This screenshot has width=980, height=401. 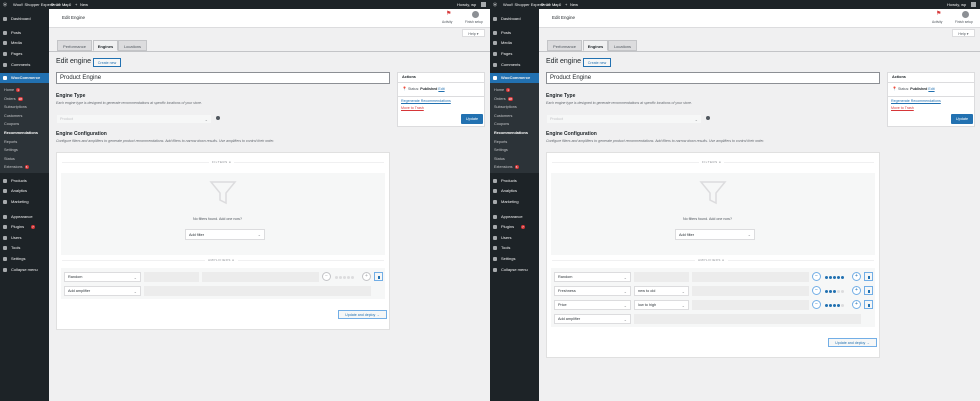 What do you see at coordinates (102, 291) in the screenshot?
I see `add-amplifier-select: Add amplifier ⌄` at bounding box center [102, 291].